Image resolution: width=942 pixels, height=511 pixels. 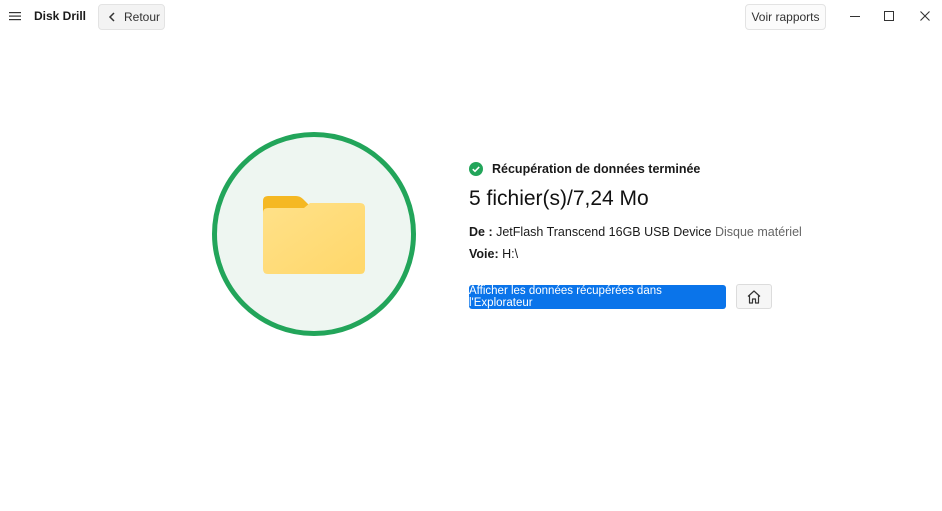 What do you see at coordinates (314, 235) in the screenshot?
I see `folder-icon` at bounding box center [314, 235].